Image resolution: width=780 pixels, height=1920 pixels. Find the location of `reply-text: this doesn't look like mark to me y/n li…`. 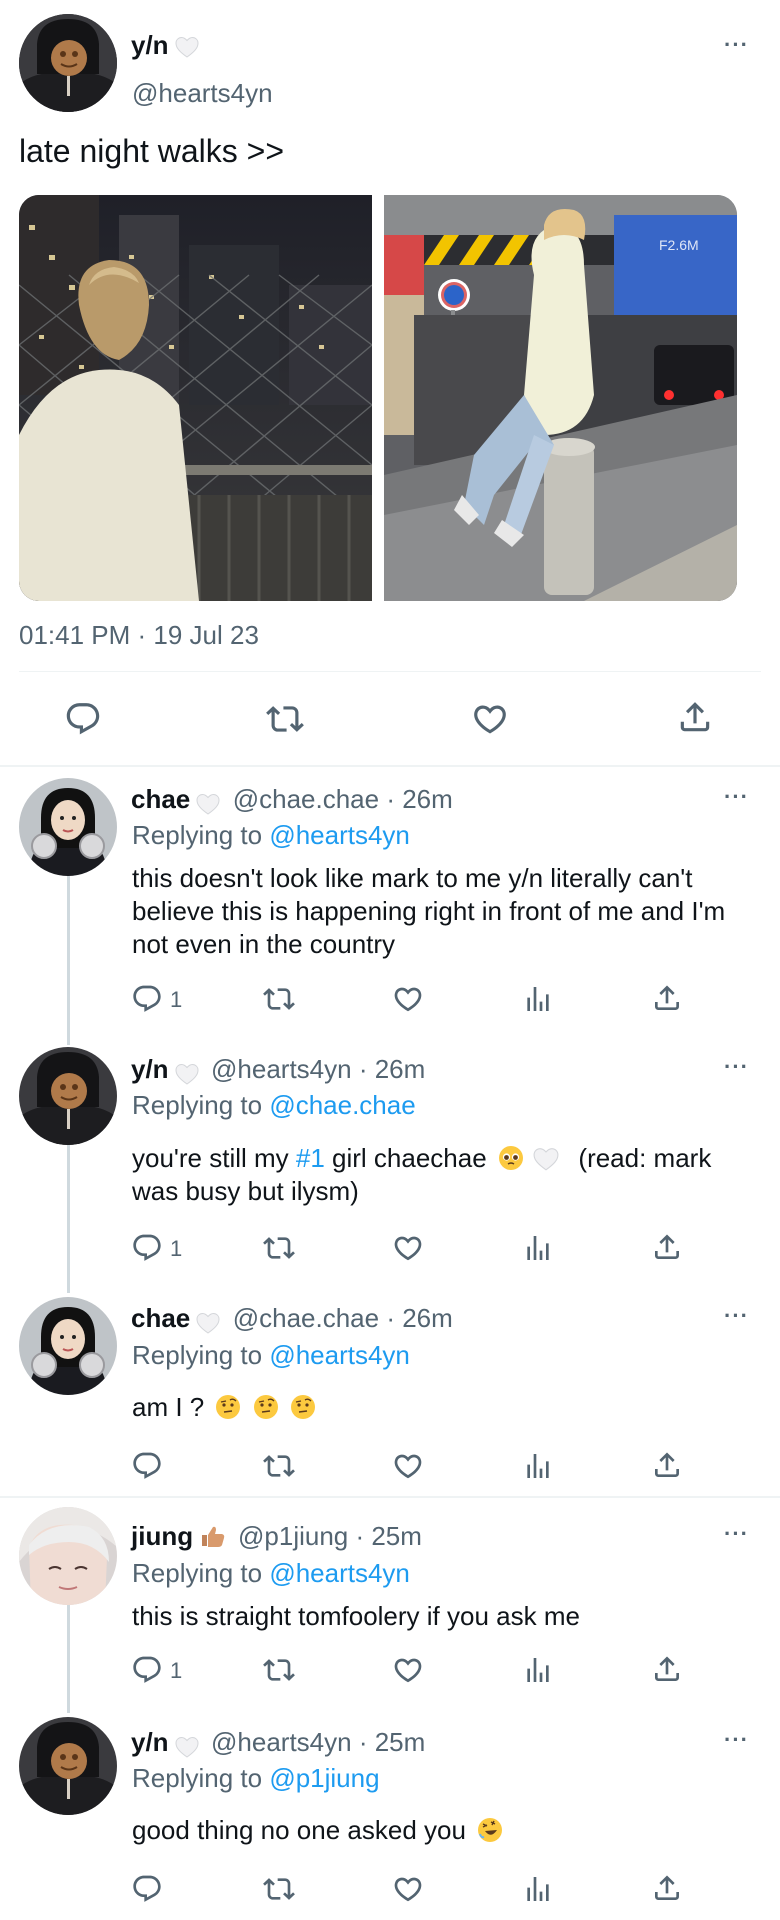

reply-text: this doesn't look like mark to me y/n li… is located at coordinates (429, 911).